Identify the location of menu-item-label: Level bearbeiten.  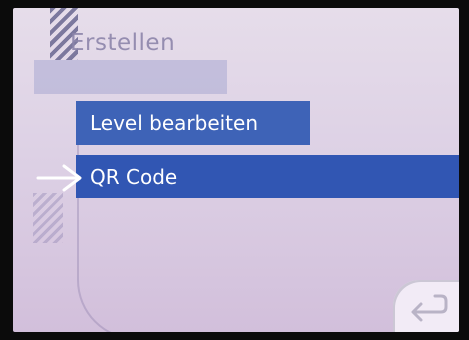
(174, 123).